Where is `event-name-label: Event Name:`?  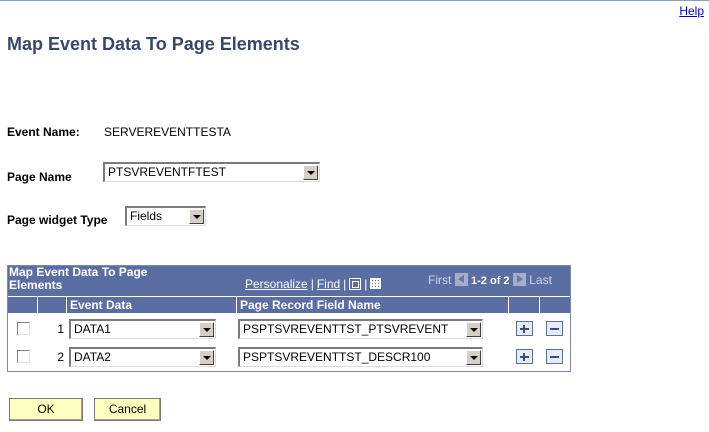 event-name-label: Event Name: is located at coordinates (43, 132).